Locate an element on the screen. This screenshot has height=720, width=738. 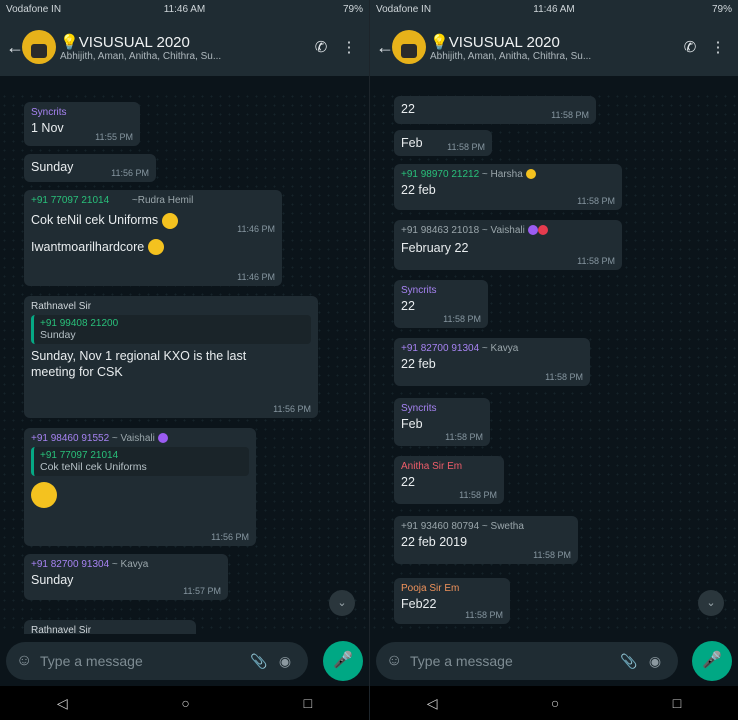
message-bubble: Sunday 11:56 PM is located at coordinates (90, 168).